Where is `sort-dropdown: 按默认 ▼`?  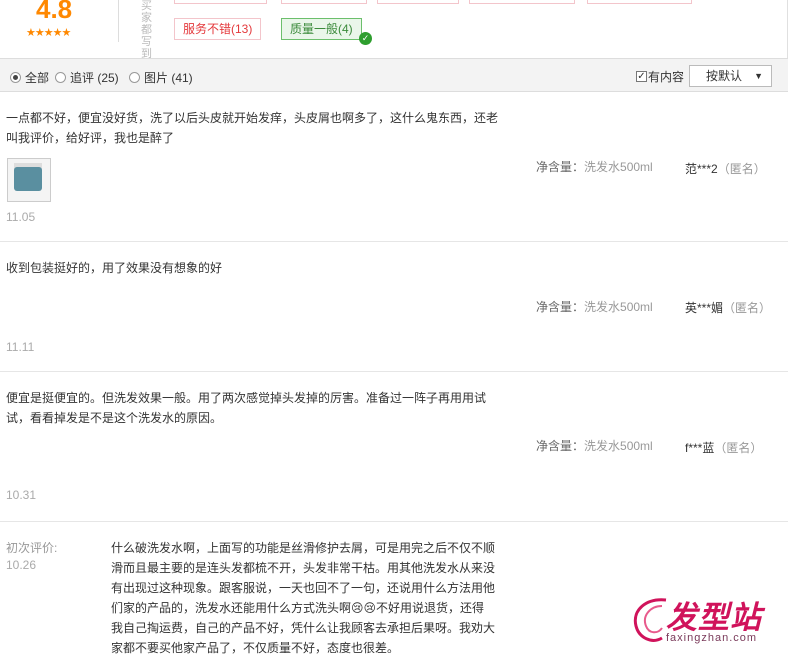 sort-dropdown: 按默认 ▼ is located at coordinates (730, 76).